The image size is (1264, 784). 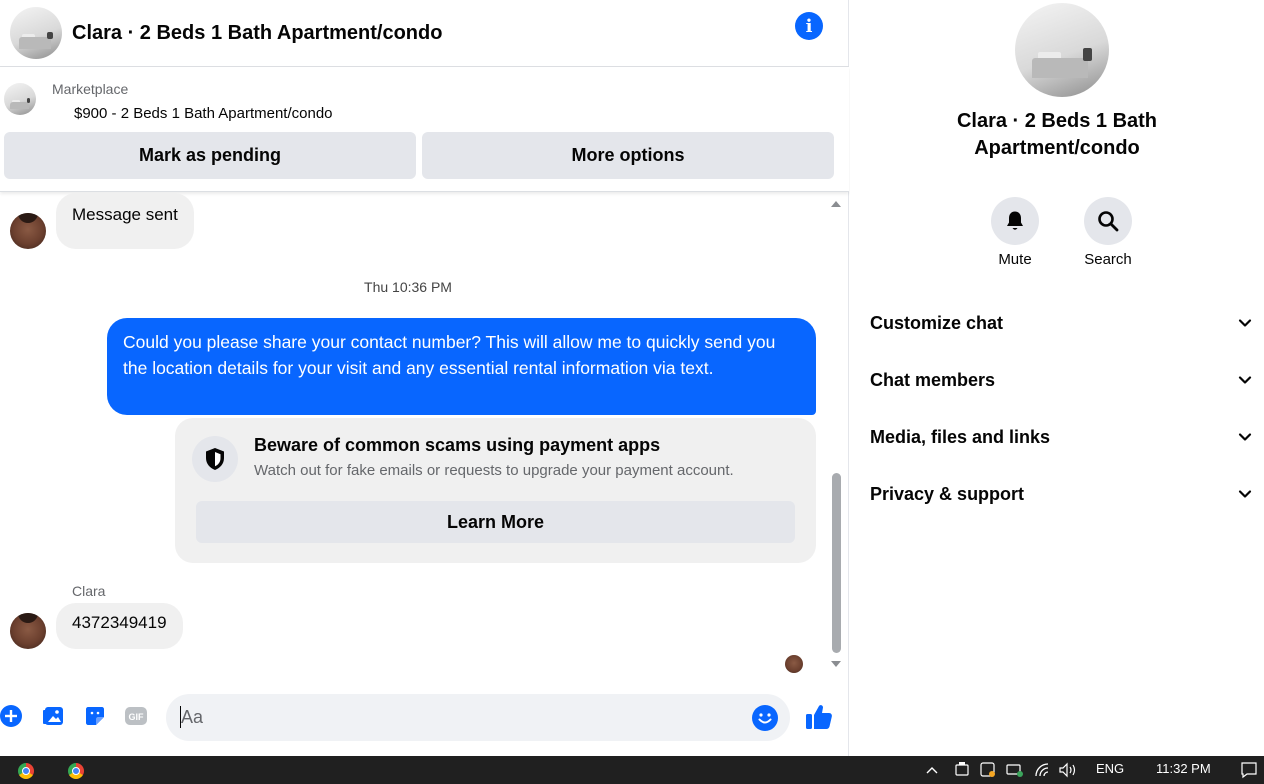 What do you see at coordinates (1061, 323) in the screenshot?
I see `section-customize-chat: Customize chat` at bounding box center [1061, 323].